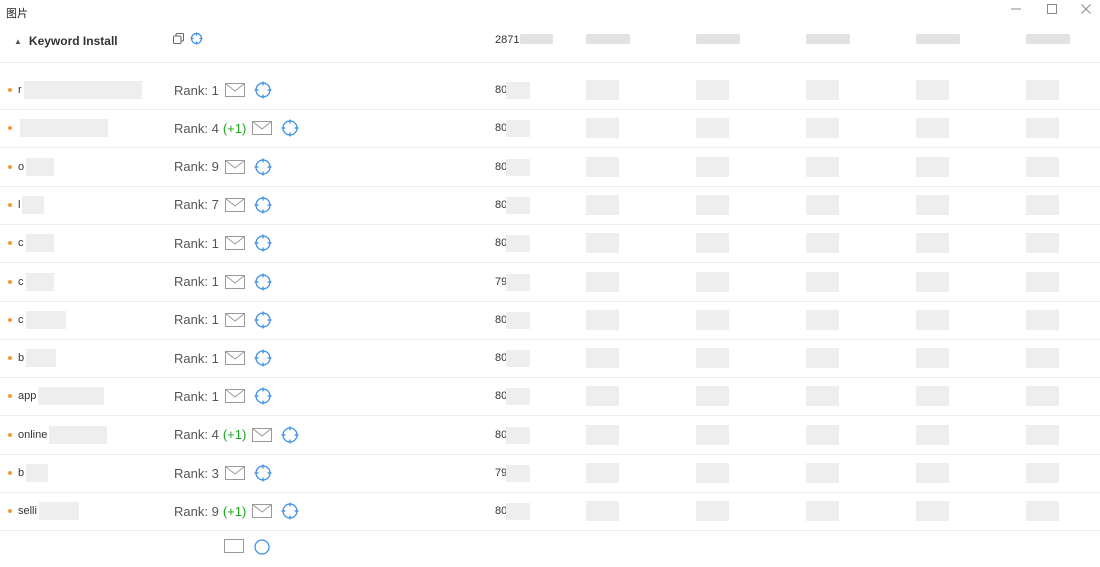 The height and width of the screenshot is (567, 1100). I want to click on keyword-text: selli, so click(27, 511).